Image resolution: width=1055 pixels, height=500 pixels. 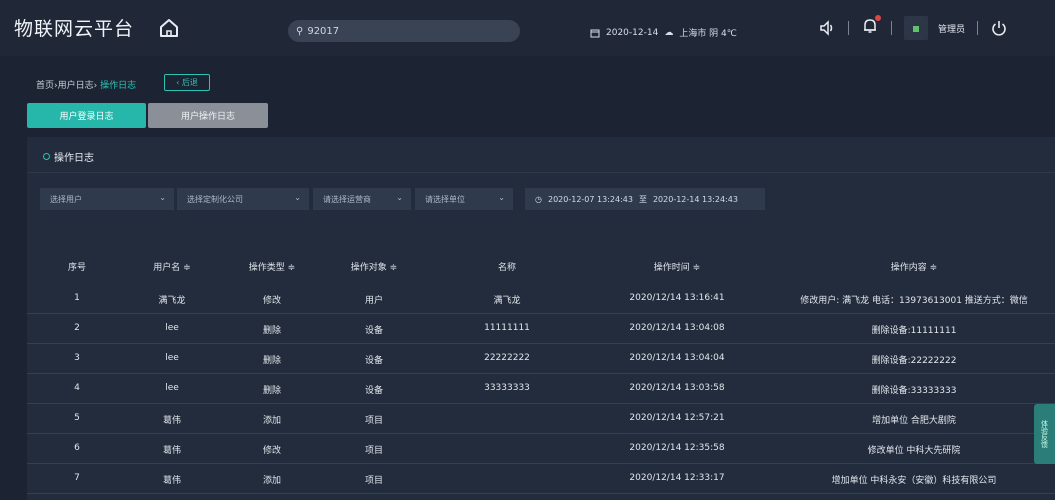 I want to click on breadcrumb-home: 首页, so click(x=45, y=86).